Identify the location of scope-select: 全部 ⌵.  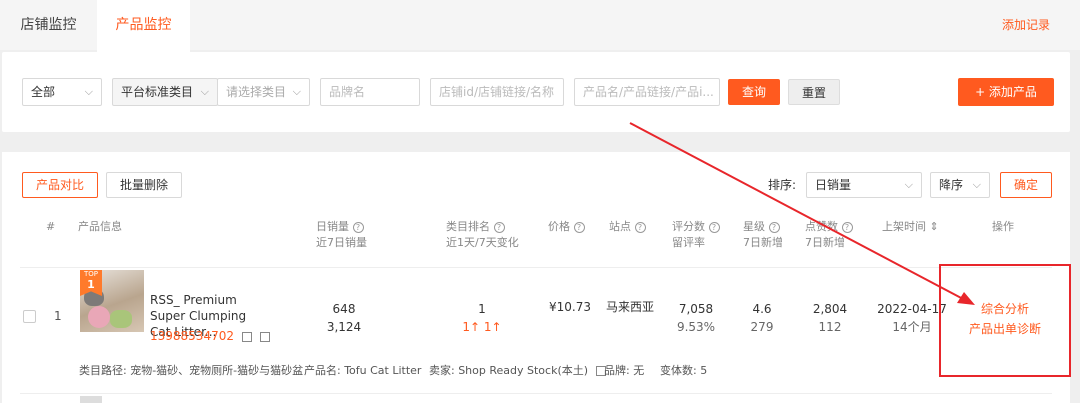
(62, 92).